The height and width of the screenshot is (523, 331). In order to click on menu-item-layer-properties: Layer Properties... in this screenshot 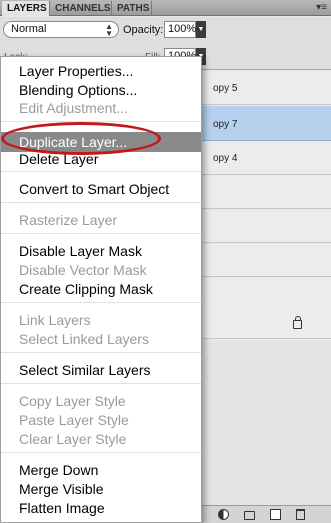, I will do `click(76, 71)`.